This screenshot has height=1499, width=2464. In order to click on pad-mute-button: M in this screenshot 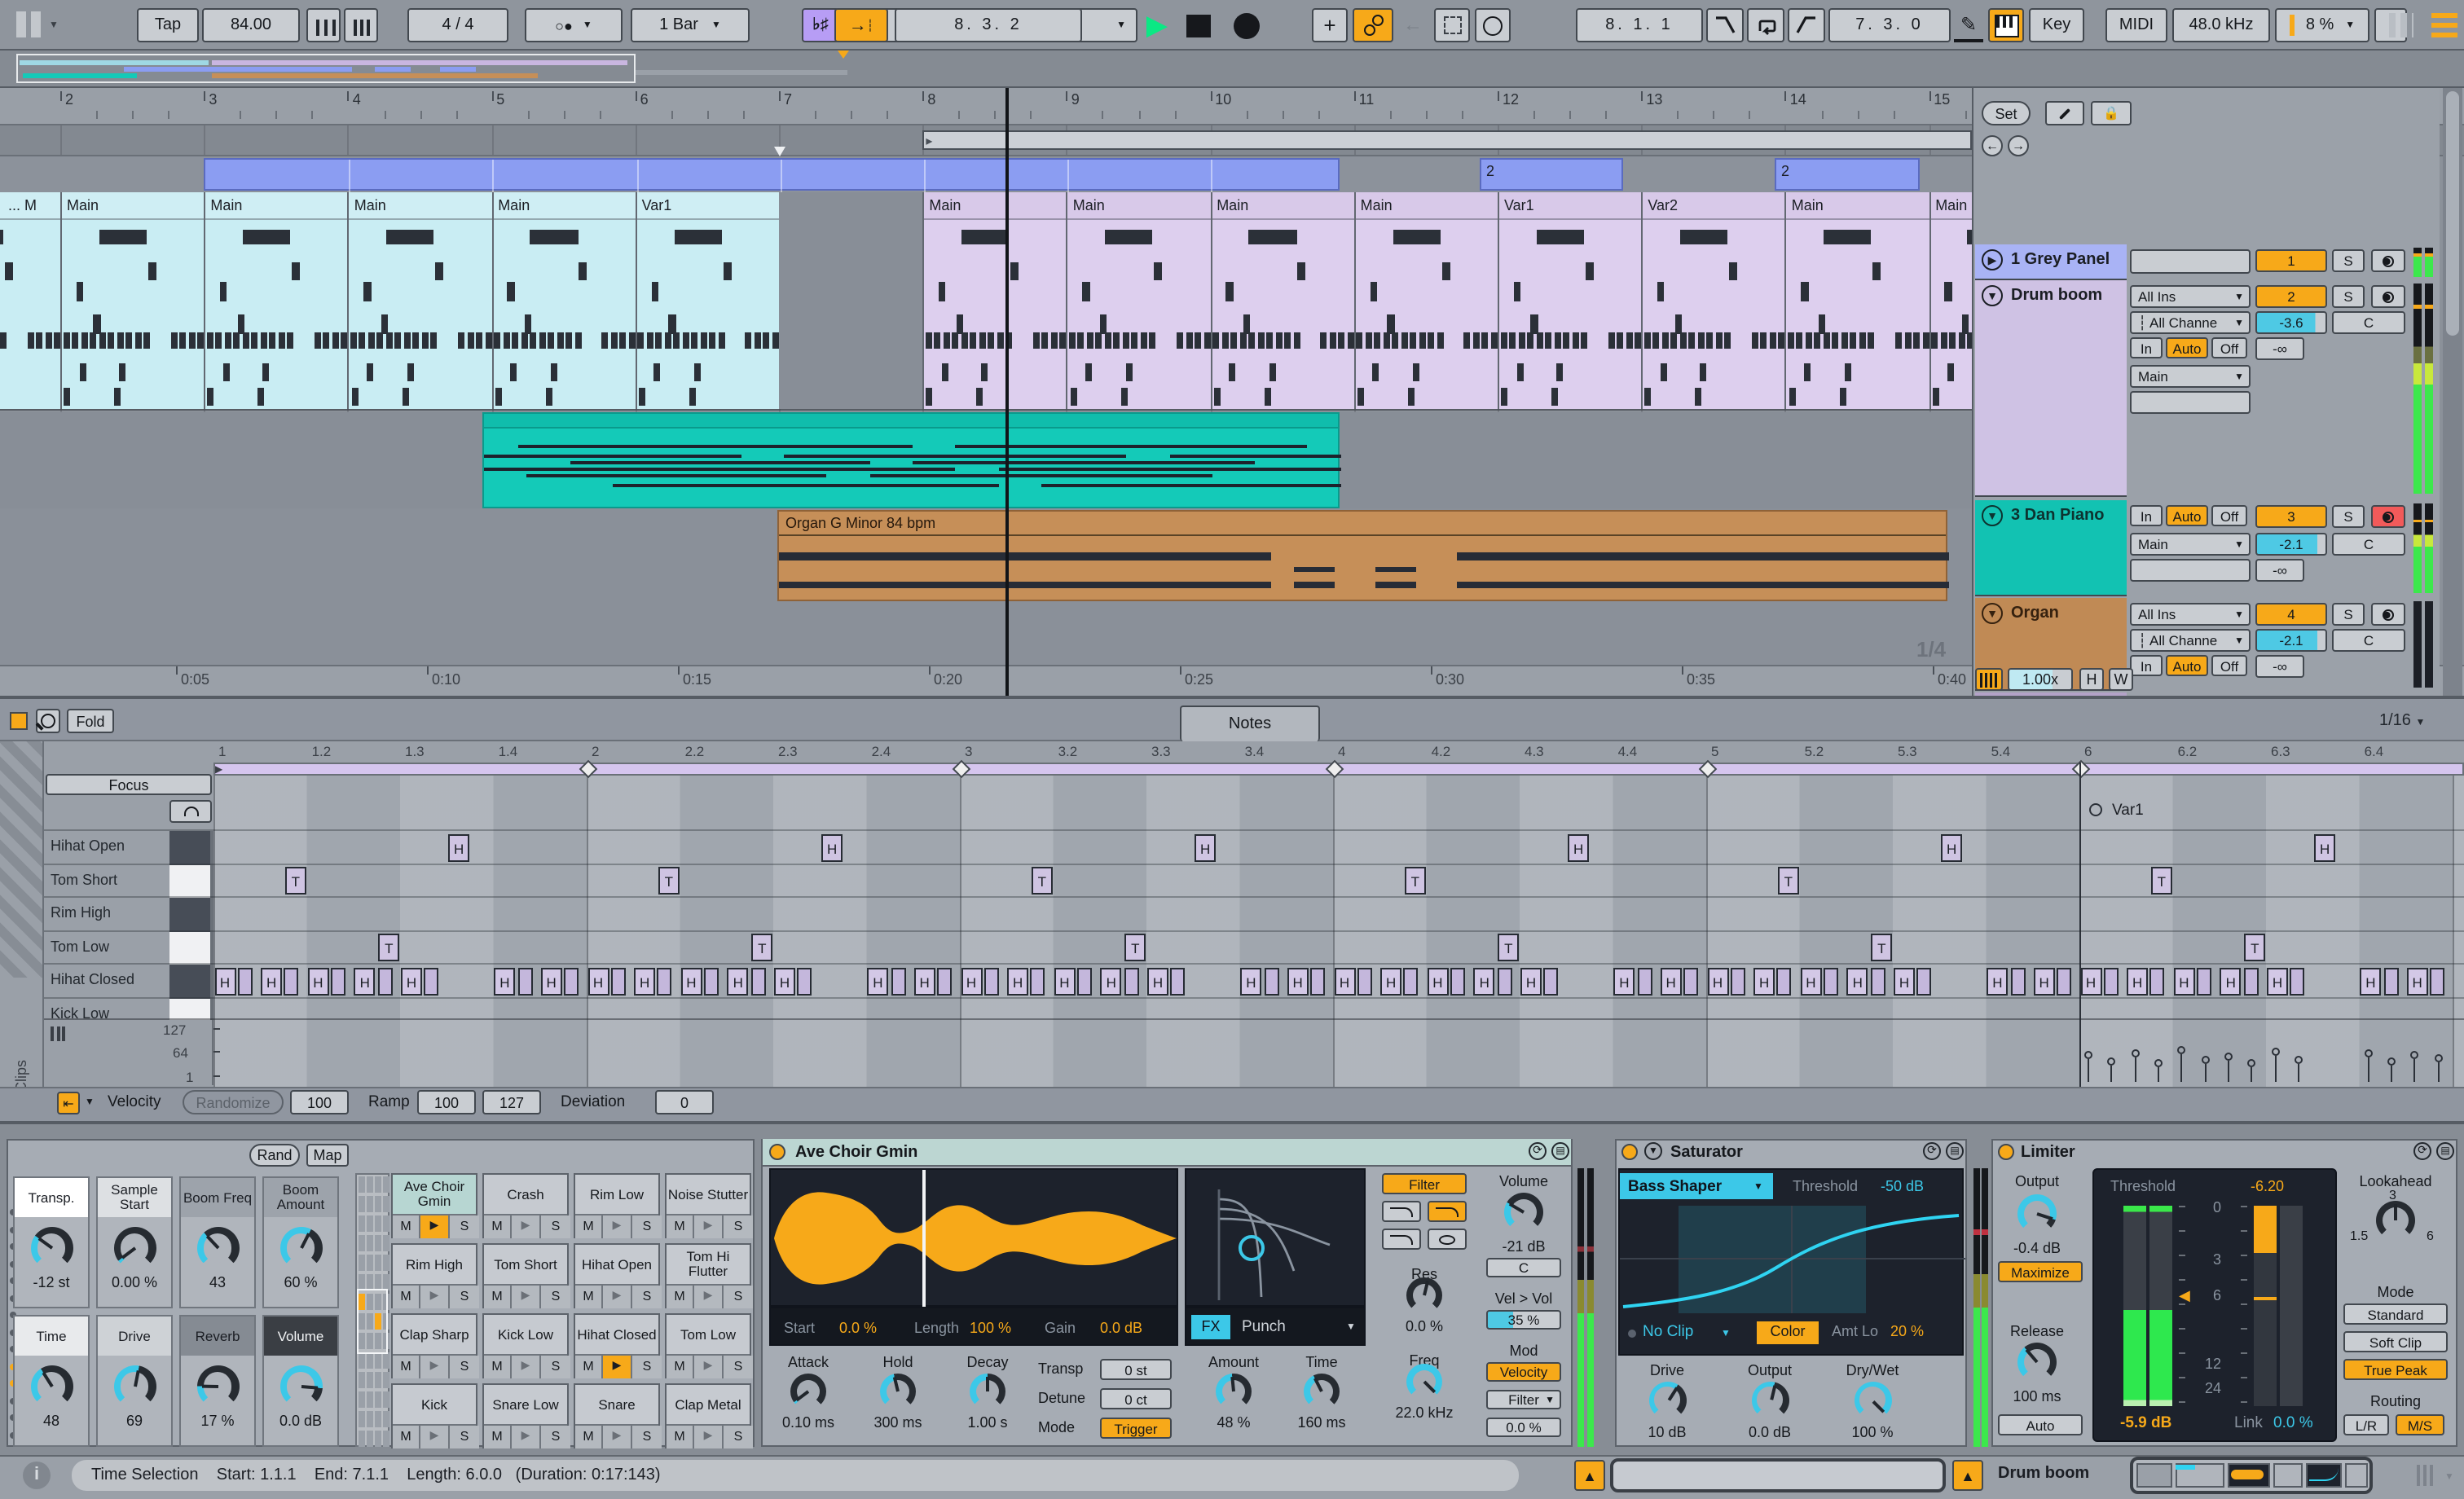, I will do `click(498, 1226)`.